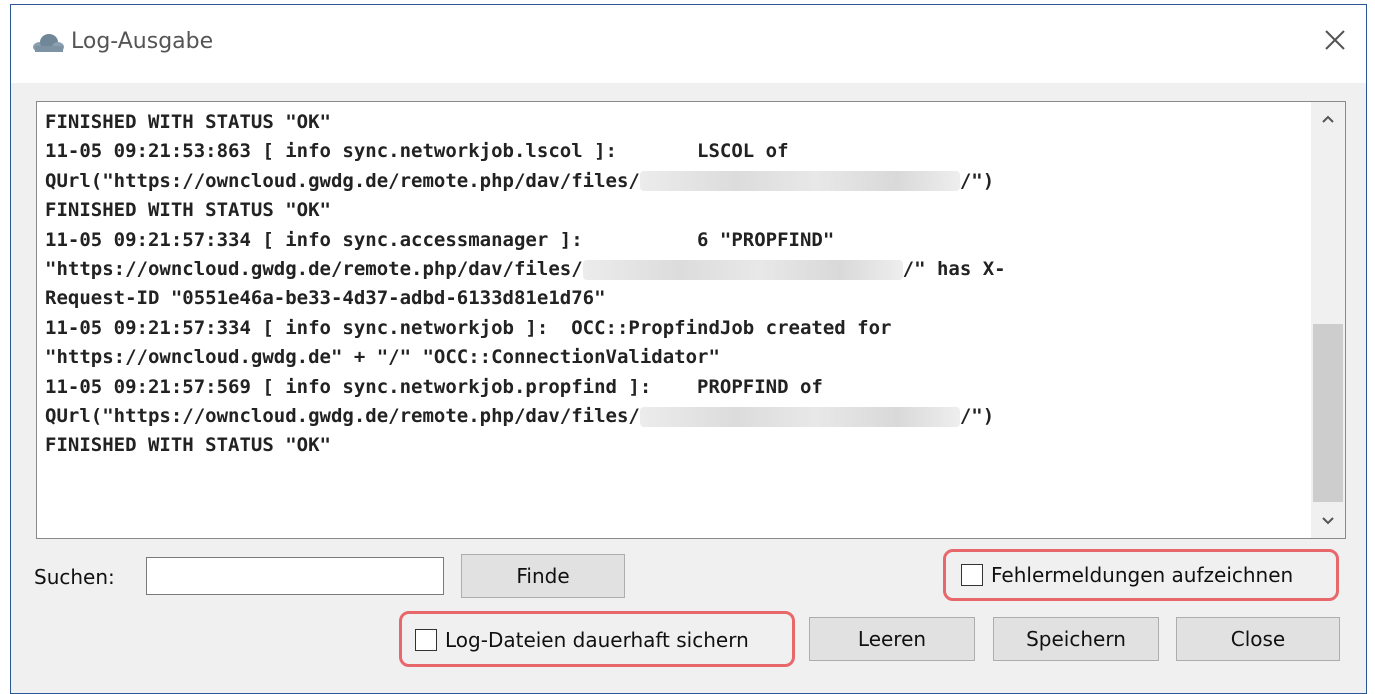 This screenshot has width=1375, height=694. Describe the element at coordinates (1328, 413) in the screenshot. I see `scroll-thumb` at that location.